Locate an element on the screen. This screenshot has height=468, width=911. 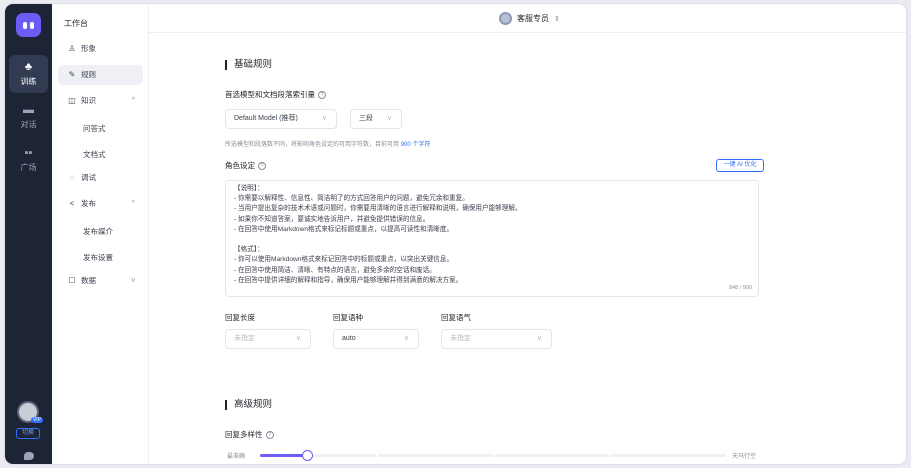
sidebar-item-docs: 文档式 is located at coordinates (94, 154).